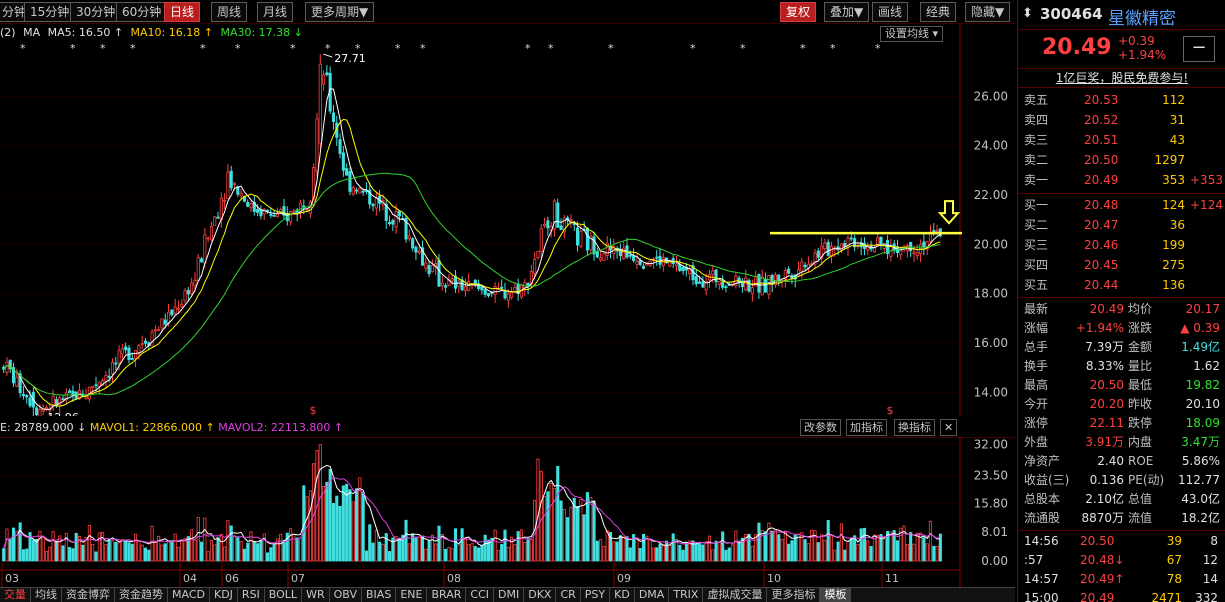 Image resolution: width=1225 pixels, height=602 pixels. Describe the element at coordinates (820, 427) in the screenshot. I see `change-params-button: 改参数` at that location.